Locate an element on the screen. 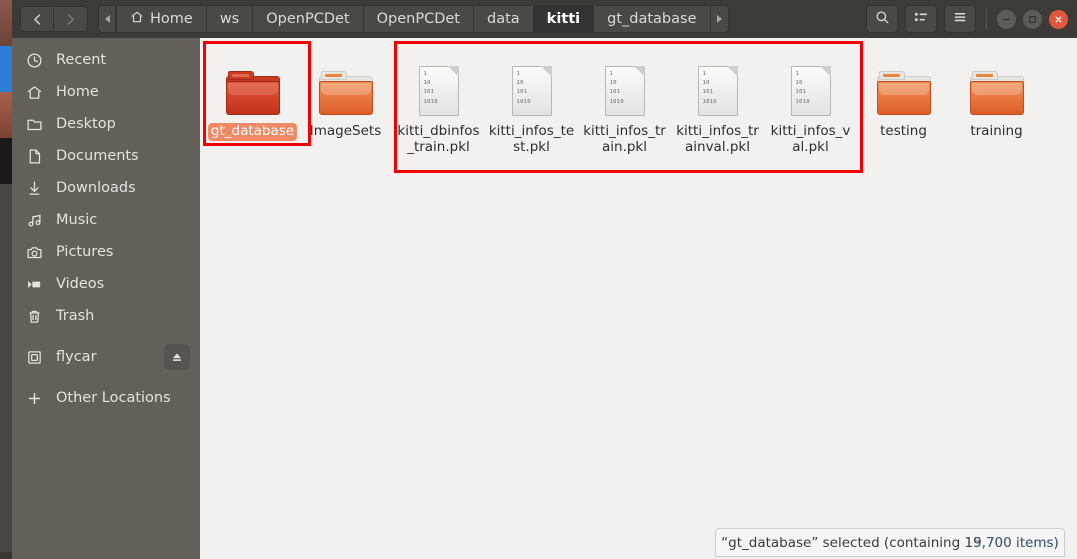  breadcrumb-item-gt-database: gt_database is located at coordinates (652, 19).